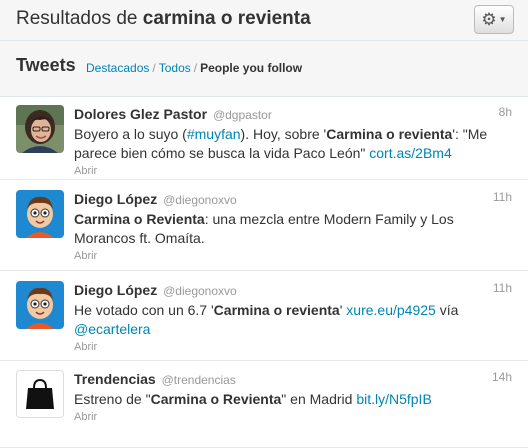 This screenshot has width=528, height=448. Describe the element at coordinates (489, 19) in the screenshot. I see `gear-icon: ⚙` at that location.